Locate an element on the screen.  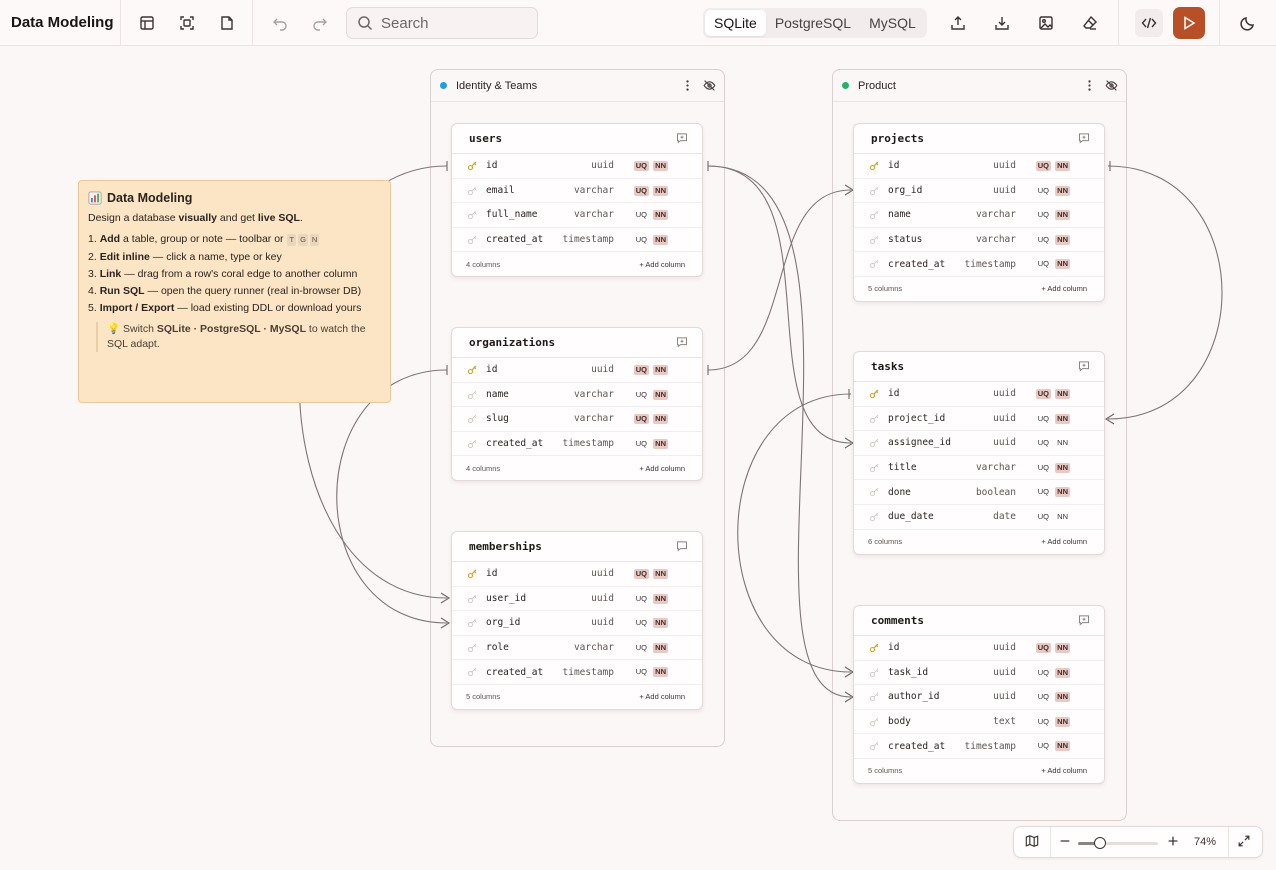
column-name: id is located at coordinates (893, 165).